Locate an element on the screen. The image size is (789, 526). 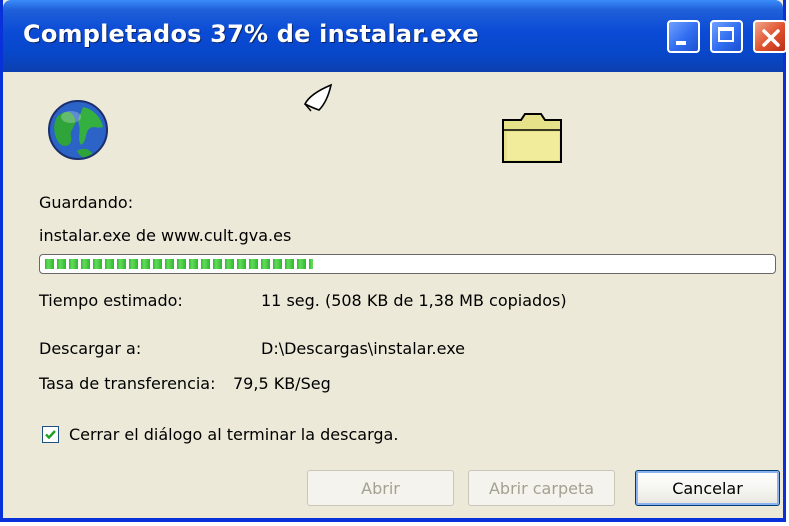
download-to-value: D:\Descargas\instalar.exe is located at coordinates (363, 348).